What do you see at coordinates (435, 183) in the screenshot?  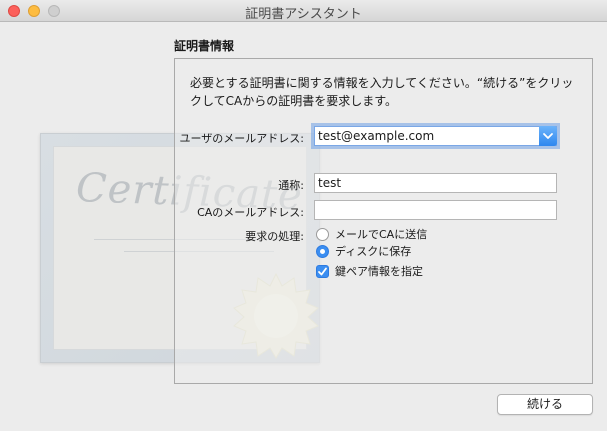 I see `common-name-field: test` at bounding box center [435, 183].